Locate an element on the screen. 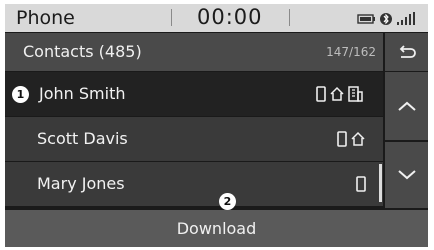  status-bar: Phone 00:00 is located at coordinates (216, 18).